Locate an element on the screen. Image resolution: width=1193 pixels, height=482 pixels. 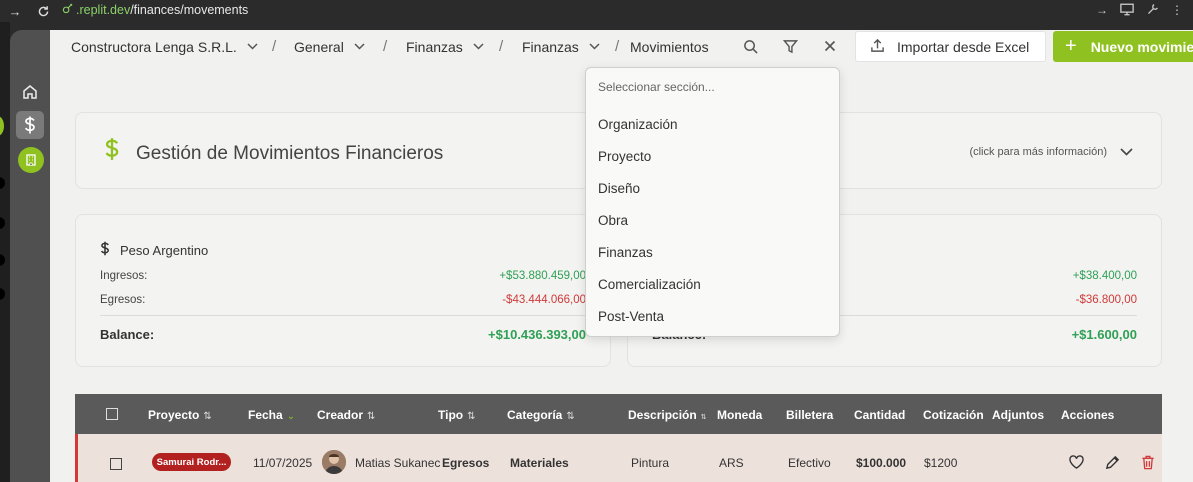
dropdown-option-proyecto: Proyecto is located at coordinates (624, 156).